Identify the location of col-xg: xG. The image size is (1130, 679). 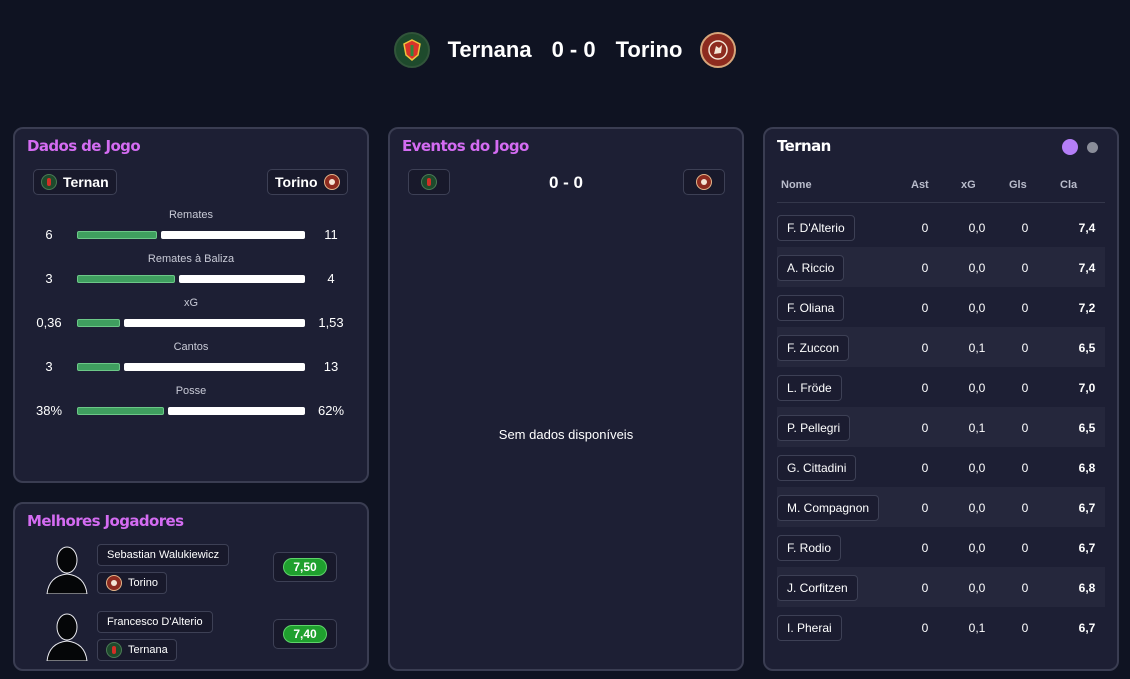
(968, 185).